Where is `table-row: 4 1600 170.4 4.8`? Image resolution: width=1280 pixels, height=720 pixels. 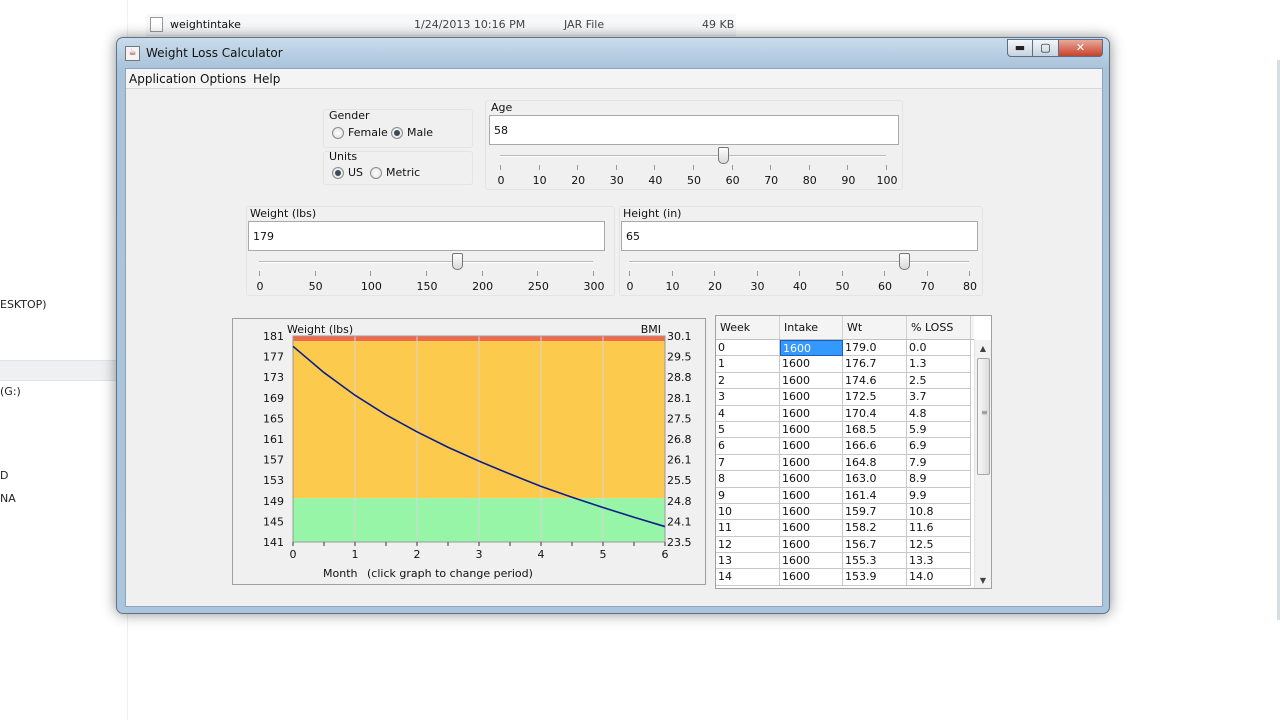 table-row: 4 1600 170.4 4.8 is located at coordinates (845, 413).